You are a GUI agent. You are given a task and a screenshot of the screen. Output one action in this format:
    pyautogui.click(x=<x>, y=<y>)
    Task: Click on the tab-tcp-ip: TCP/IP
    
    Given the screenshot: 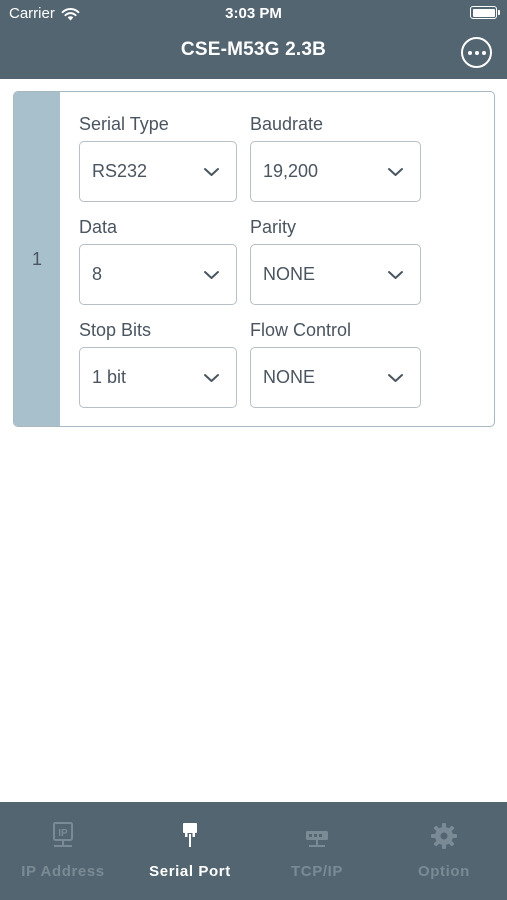 What is the action you would take?
    pyautogui.click(x=317, y=851)
    